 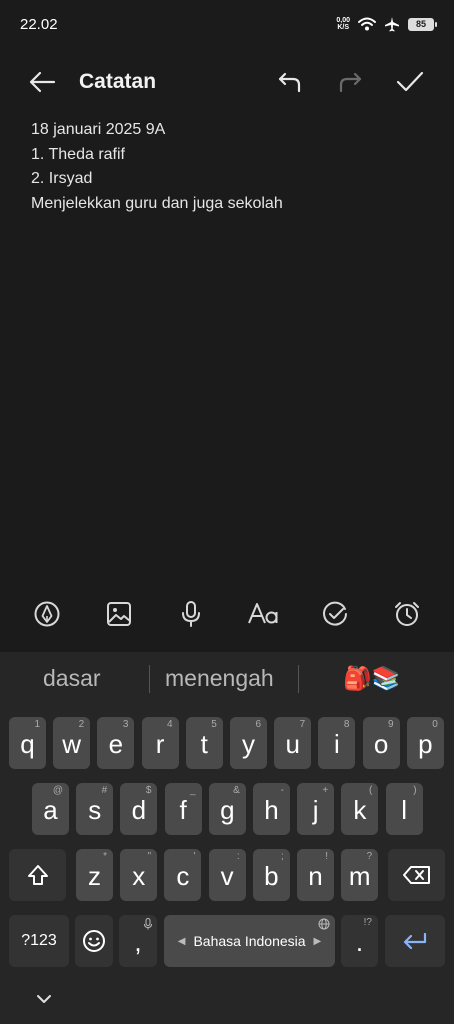 I want to click on comma-key: ,, so click(x=138, y=941).